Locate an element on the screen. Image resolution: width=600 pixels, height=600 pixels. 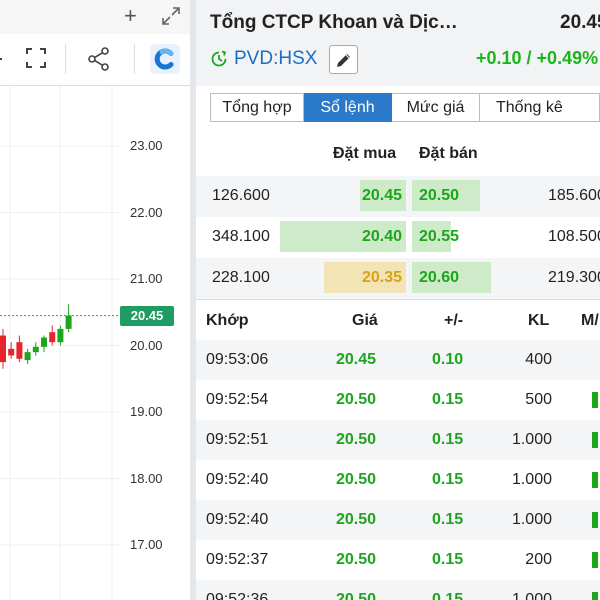
chart-toolbar is located at coordinates (96, 60).